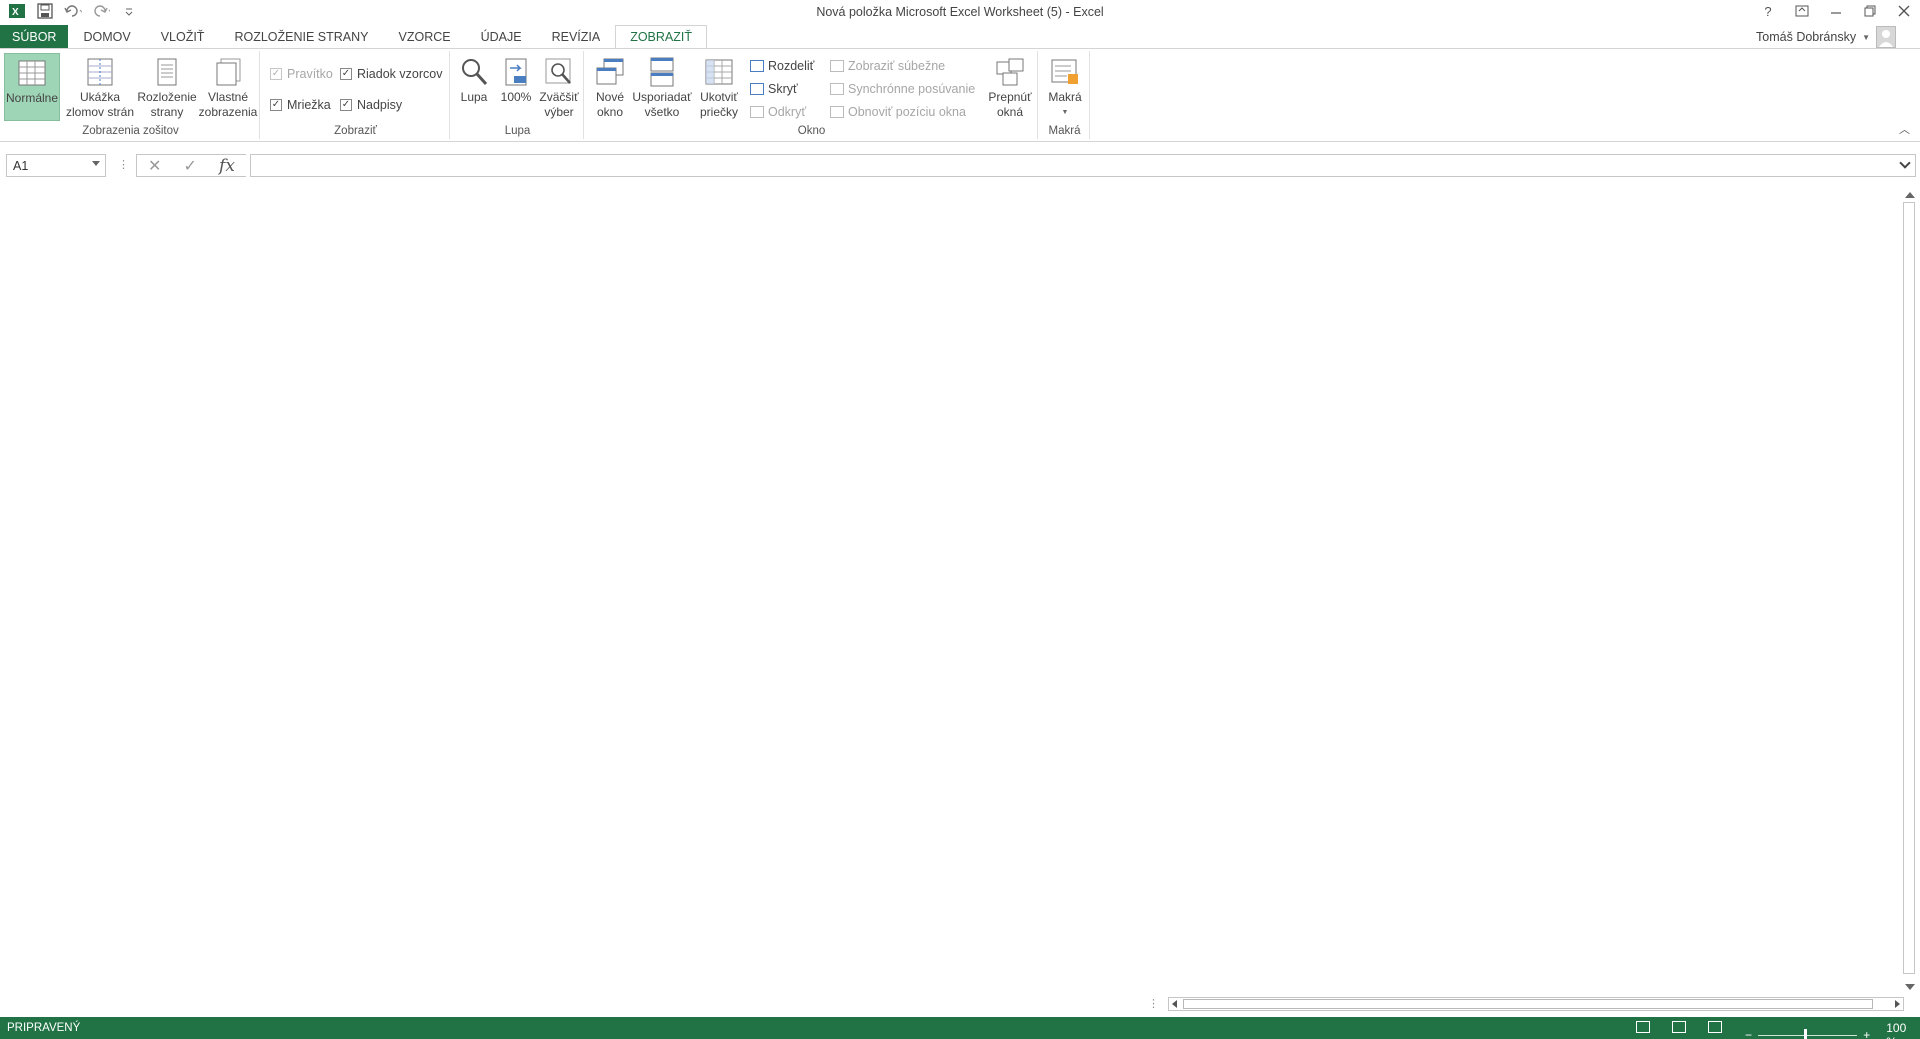 Image resolution: width=1920 pixels, height=1039 pixels. Describe the element at coordinates (167, 97) in the screenshot. I see `page-layout-label-1: Rozloženie` at that location.